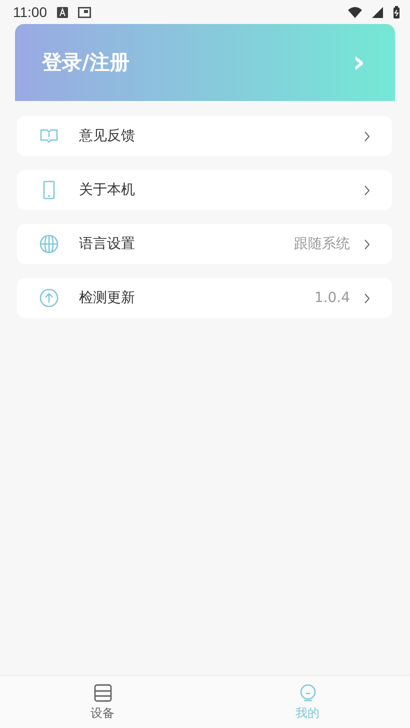 The height and width of the screenshot is (728, 410). Describe the element at coordinates (358, 63) in the screenshot. I see `chevron-icon: ›` at that location.